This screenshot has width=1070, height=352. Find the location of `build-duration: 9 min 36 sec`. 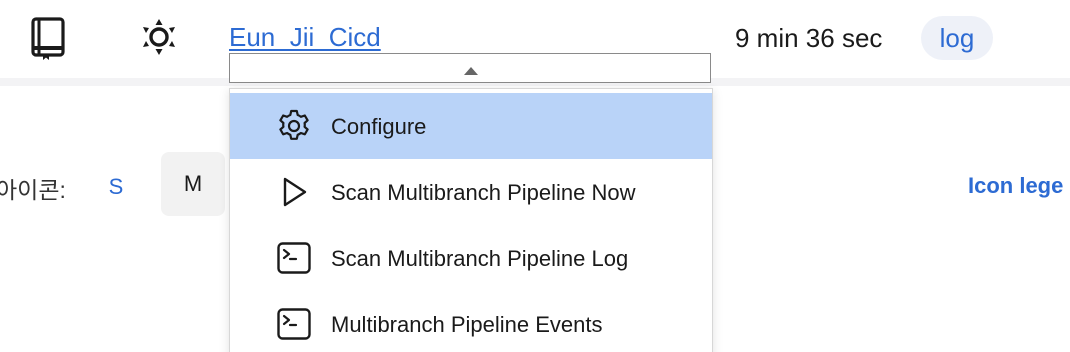

build-duration: 9 min 36 sec is located at coordinates (809, 38).